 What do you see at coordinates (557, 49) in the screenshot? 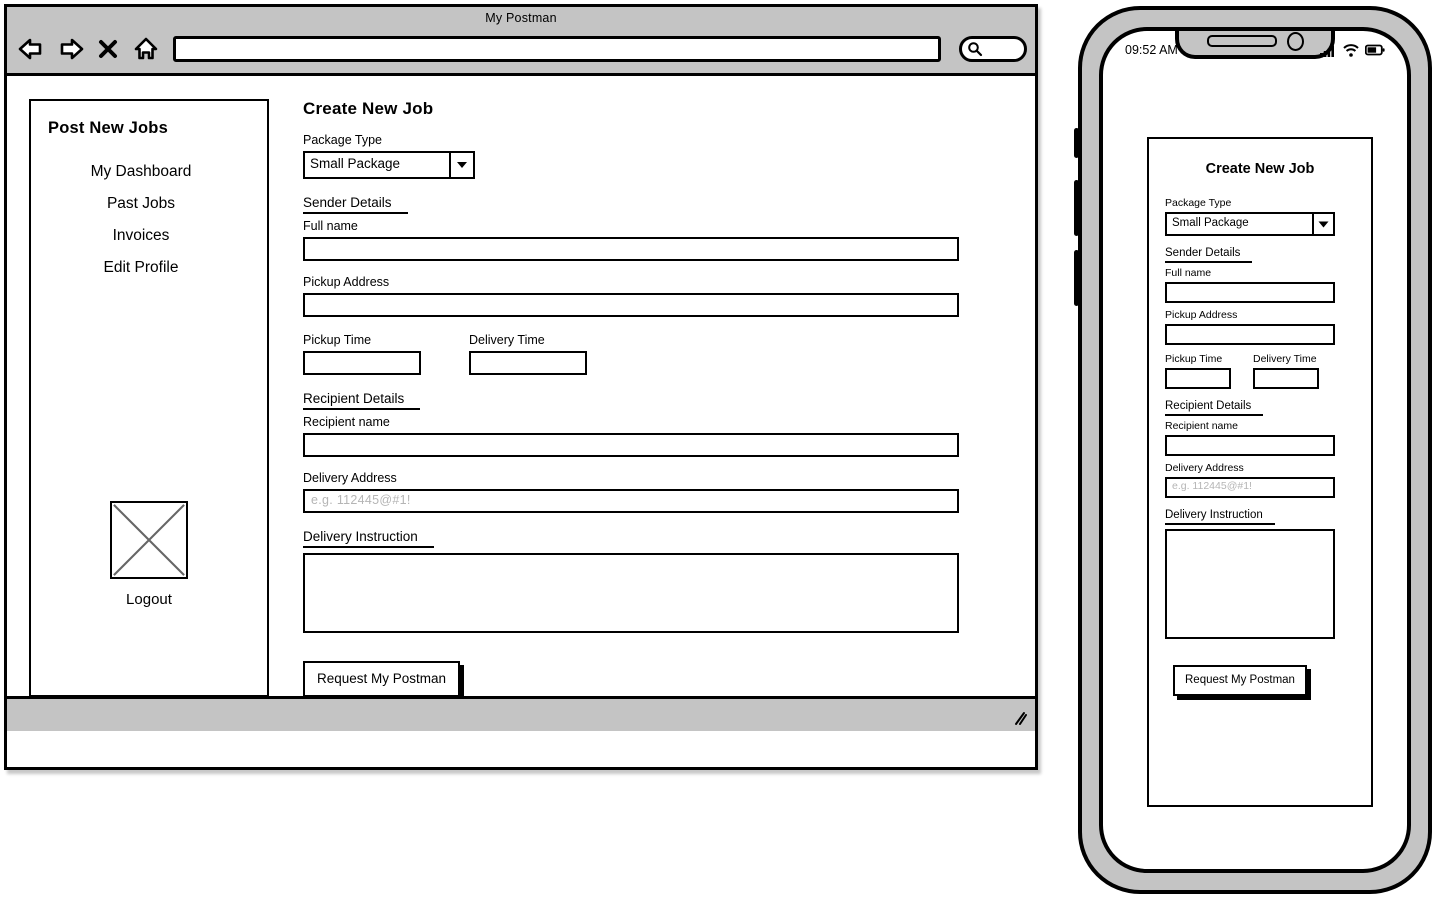
I see `url-input` at bounding box center [557, 49].